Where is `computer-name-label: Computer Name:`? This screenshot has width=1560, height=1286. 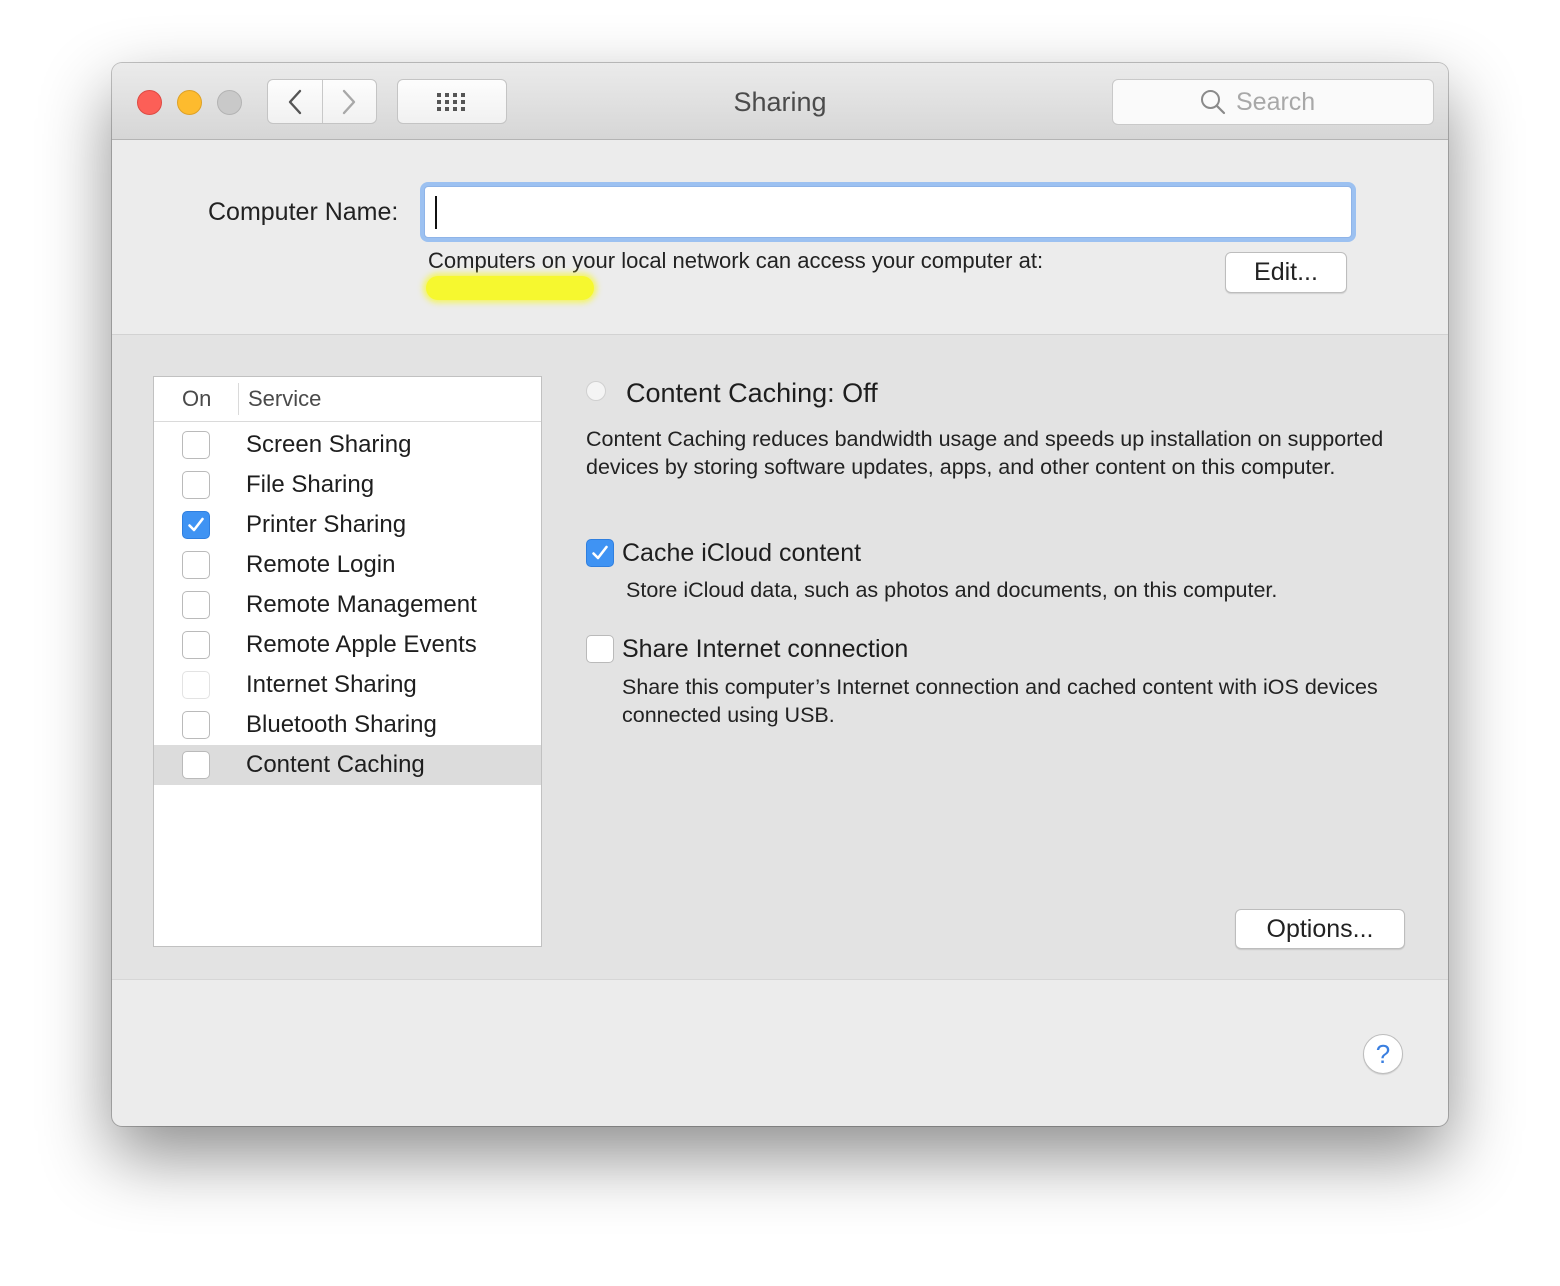
computer-name-label: Computer Name: is located at coordinates (303, 212).